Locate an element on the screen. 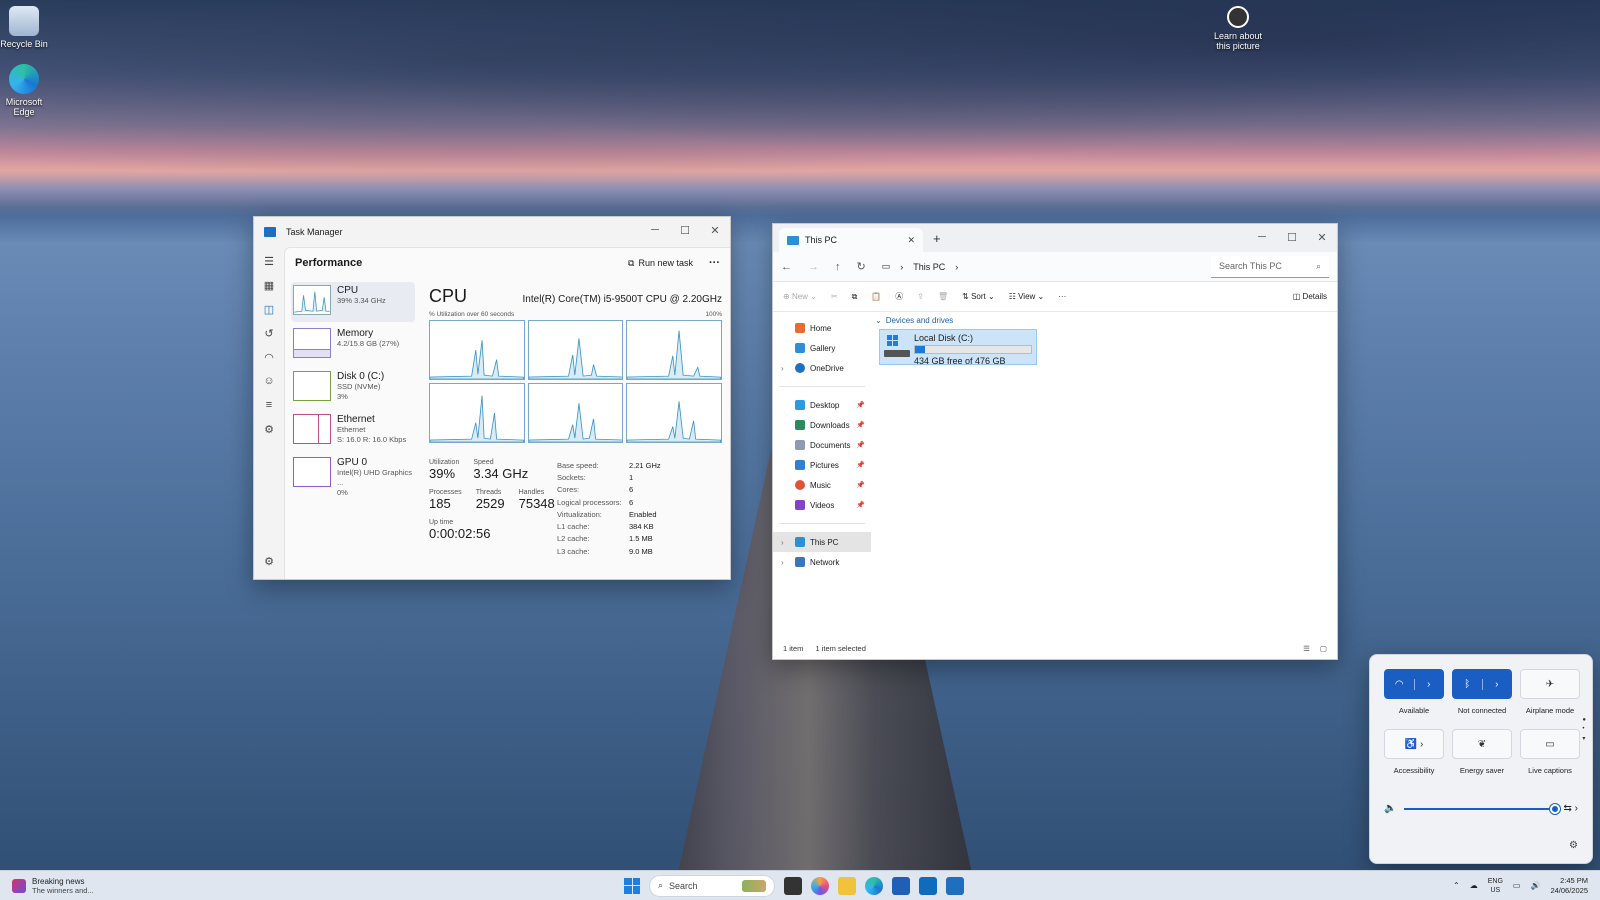  resource-item-ethernet: Ethernet Ethernet S: 16.0 R: 16.0 Kbps is located at coordinates (353, 431).